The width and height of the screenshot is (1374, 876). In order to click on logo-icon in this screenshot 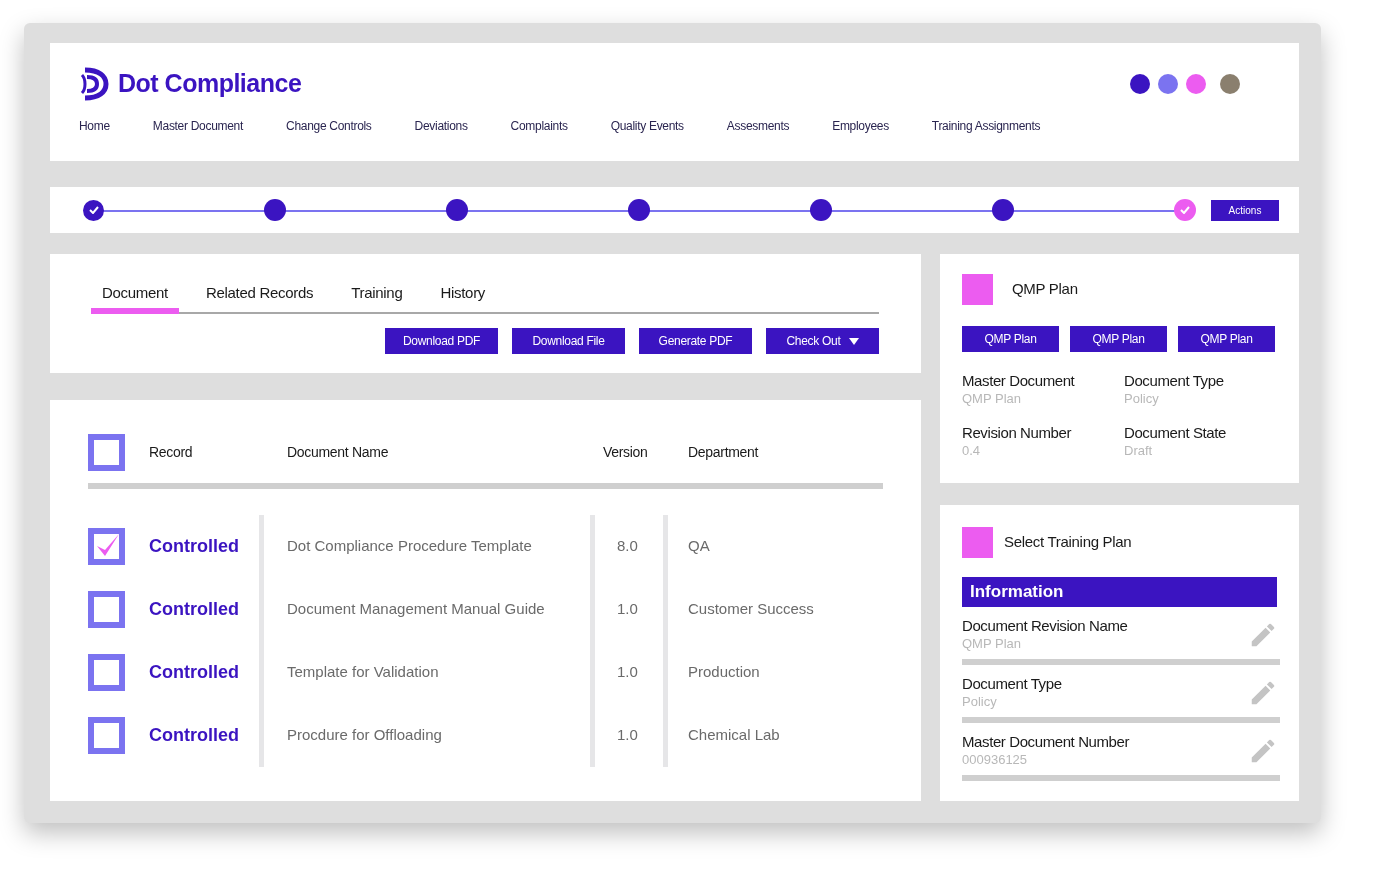, I will do `click(94, 83)`.